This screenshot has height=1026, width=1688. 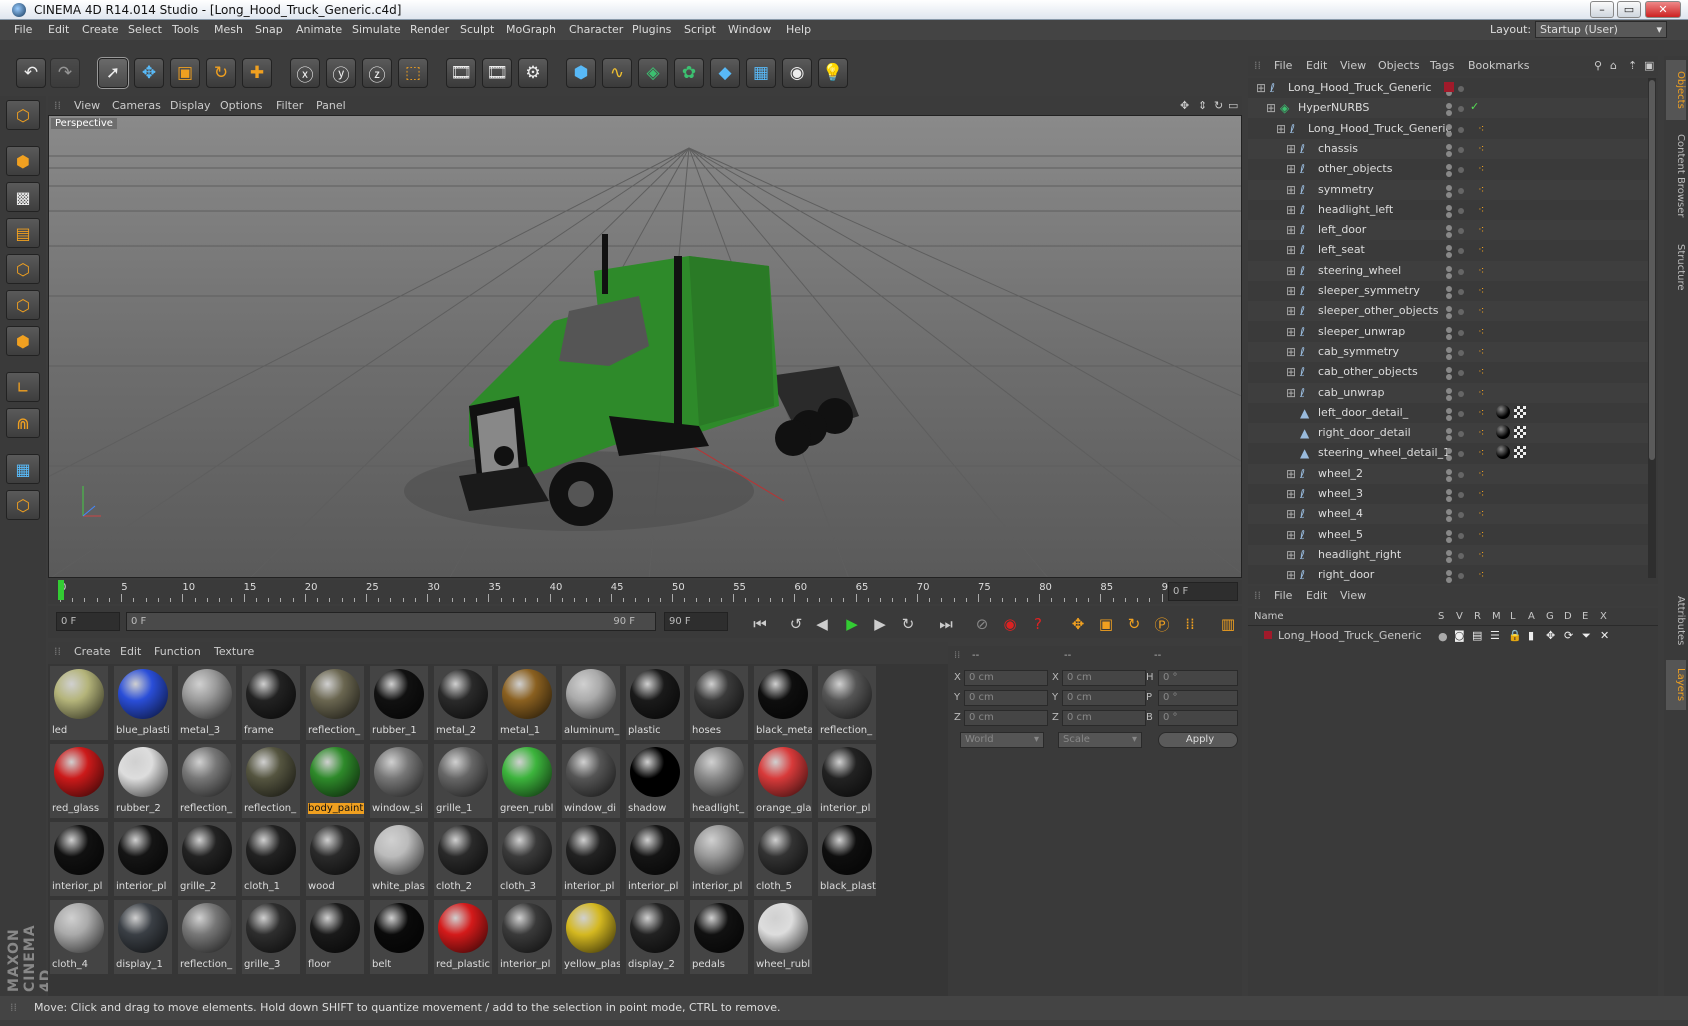 What do you see at coordinates (783, 859) in the screenshot?
I see `material-swatch: cloth_5` at bounding box center [783, 859].